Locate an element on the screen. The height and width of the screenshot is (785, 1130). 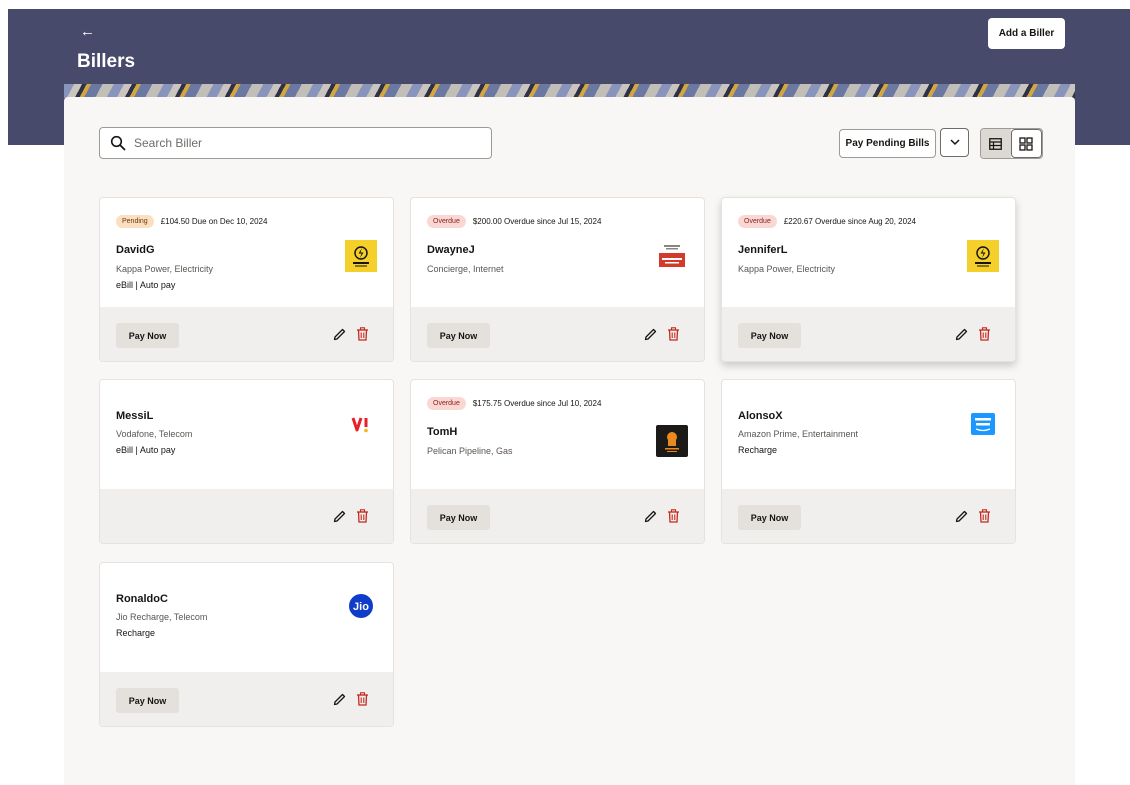
pelican-pipeline-logo is located at coordinates (672, 441).